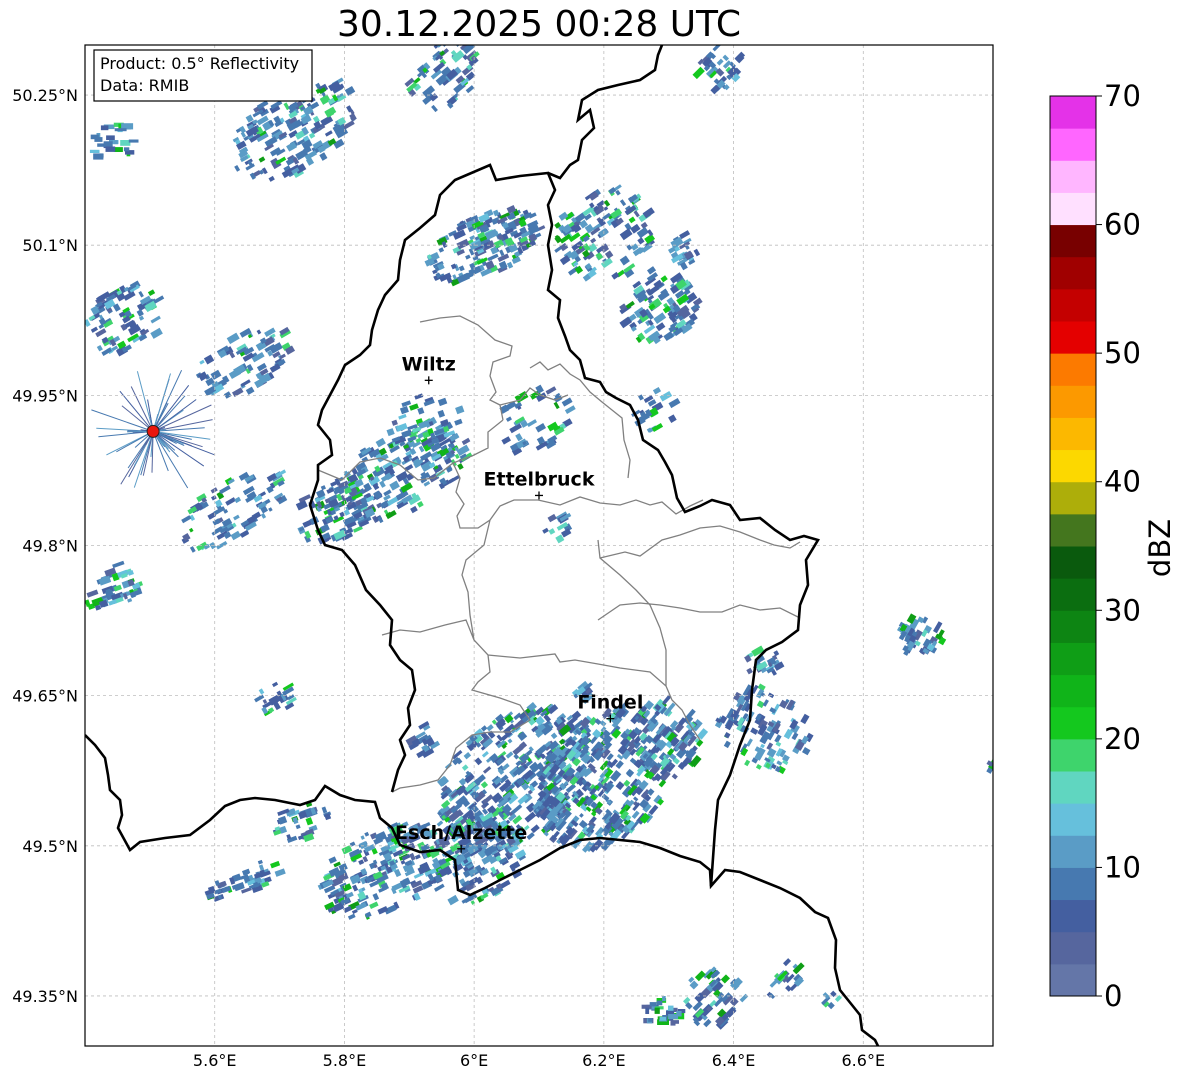  What do you see at coordinates (1160, 548) in the screenshot?
I see `colorbar-label: dBZ` at bounding box center [1160, 548].